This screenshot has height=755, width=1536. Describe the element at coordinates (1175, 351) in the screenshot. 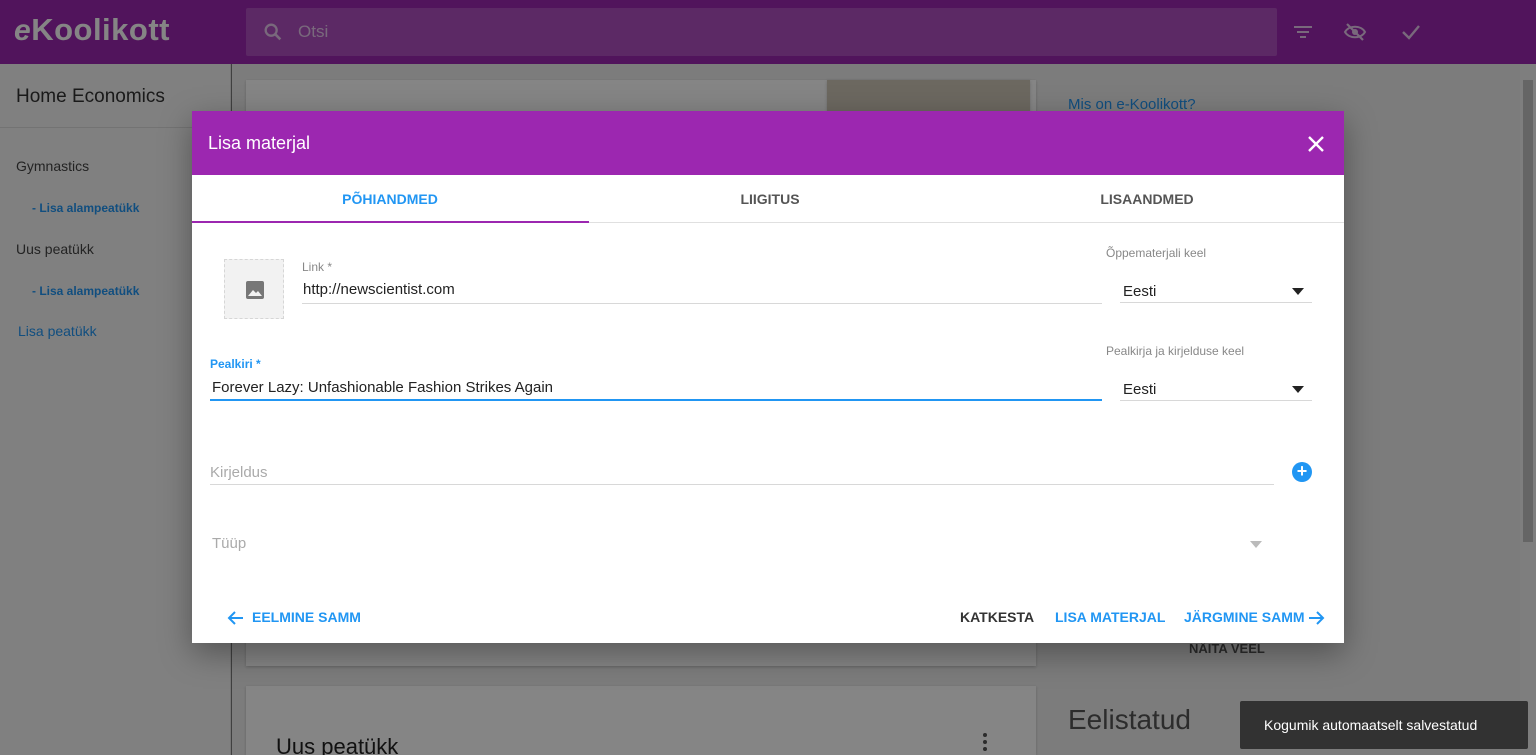

I see `title-language-label: Pealkirja ja kirjelduse keel` at that location.